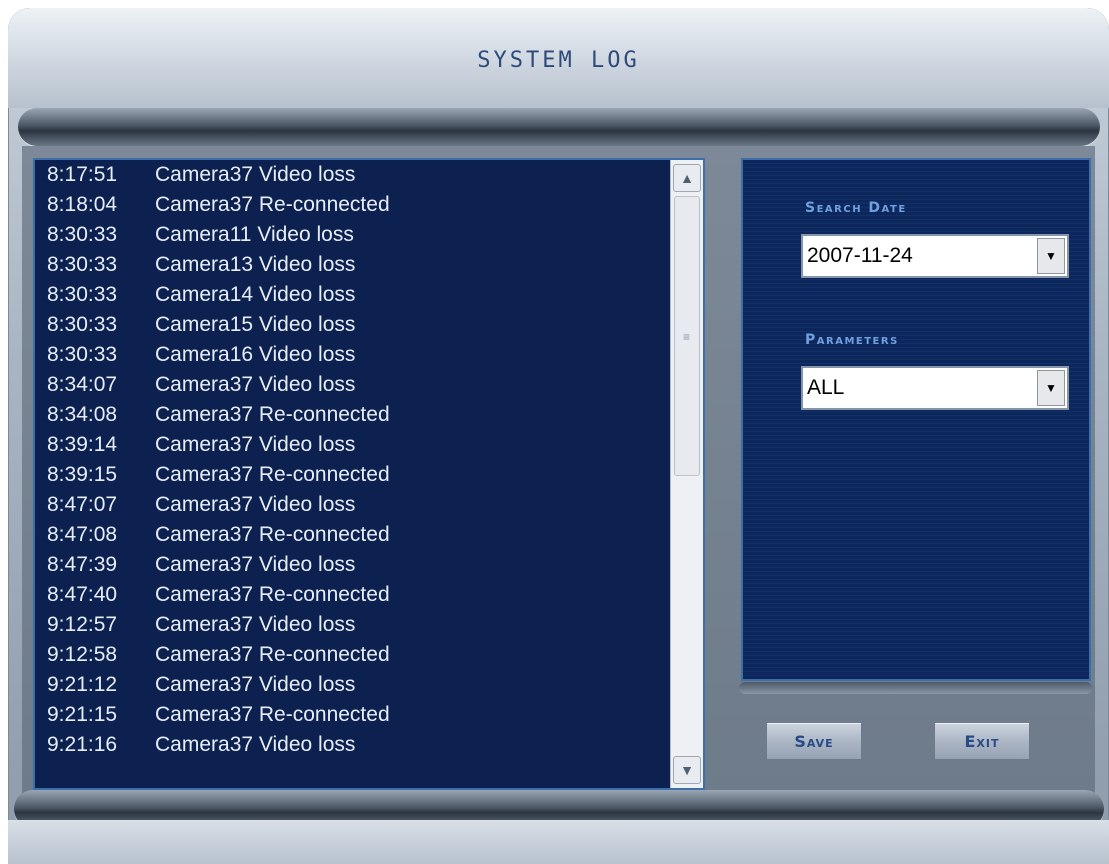 The image size is (1109, 864). What do you see at coordinates (915, 688) in the screenshot?
I see `panel-divider` at bounding box center [915, 688].